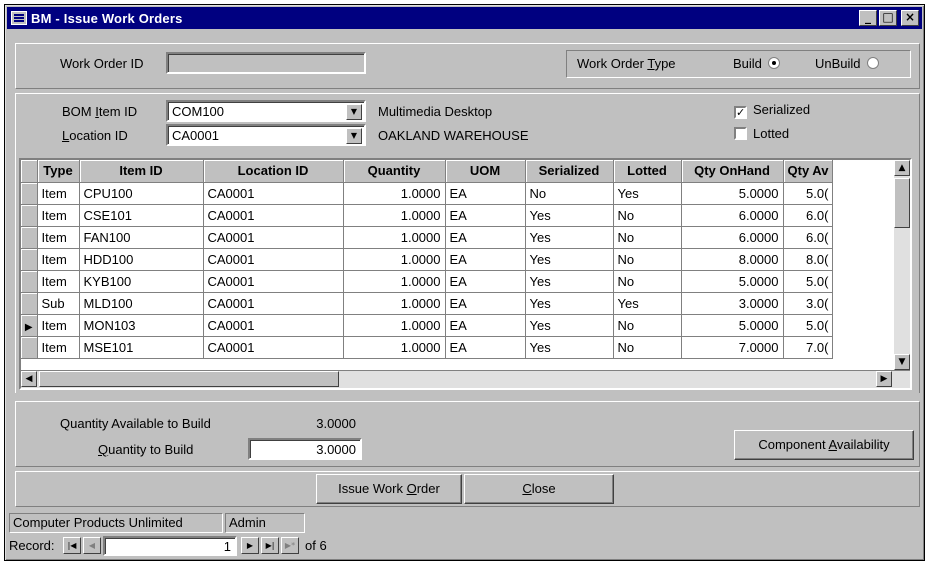 This screenshot has height=565, width=929. What do you see at coordinates (756, 63) in the screenshot?
I see `build-radio: Build` at bounding box center [756, 63].